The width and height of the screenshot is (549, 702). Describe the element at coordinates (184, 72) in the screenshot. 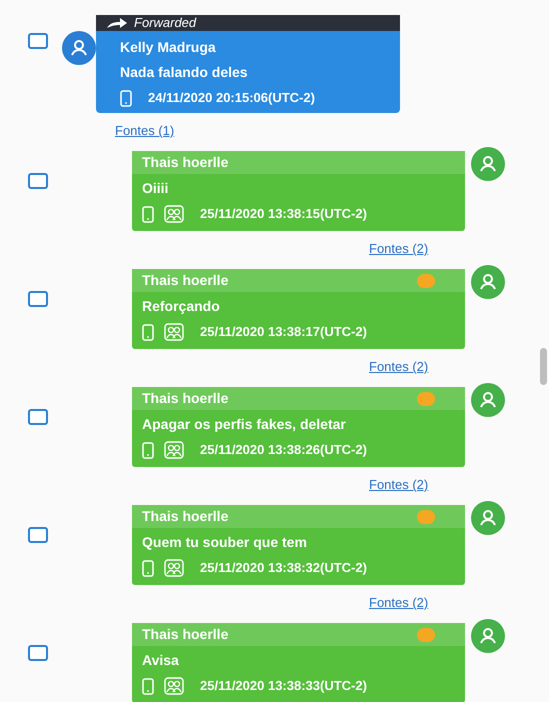

I see `message-text: Nada falando deles` at that location.